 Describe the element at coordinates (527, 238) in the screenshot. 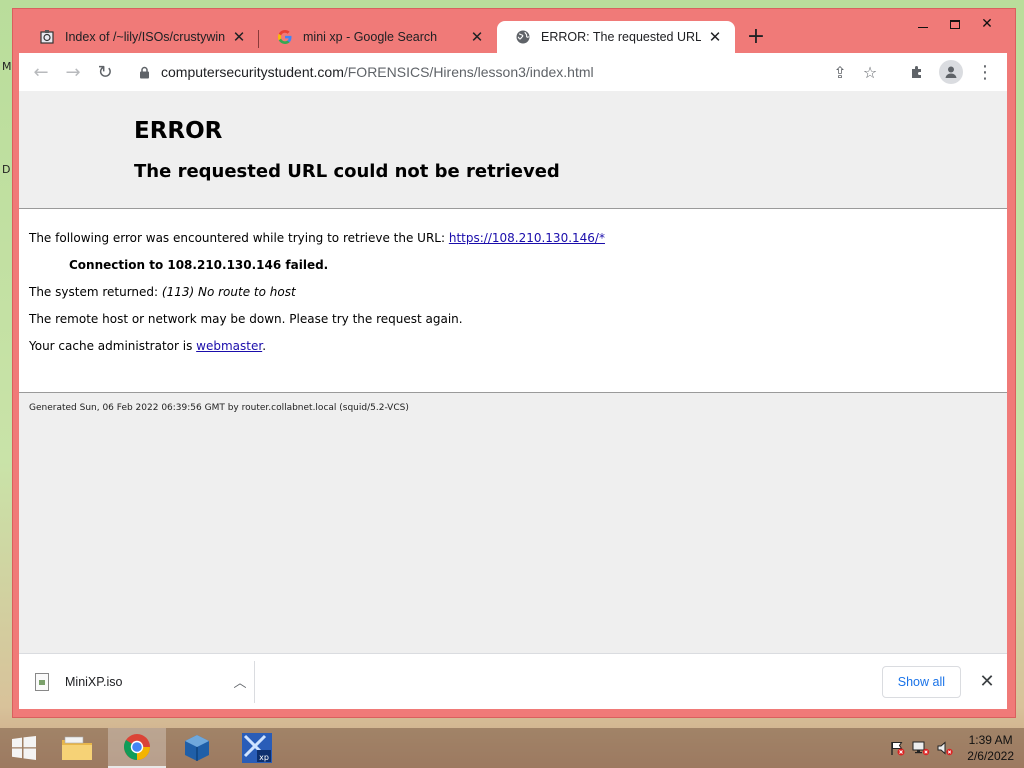

I see `failed-url-link: https://108.210.130.146/*` at that location.